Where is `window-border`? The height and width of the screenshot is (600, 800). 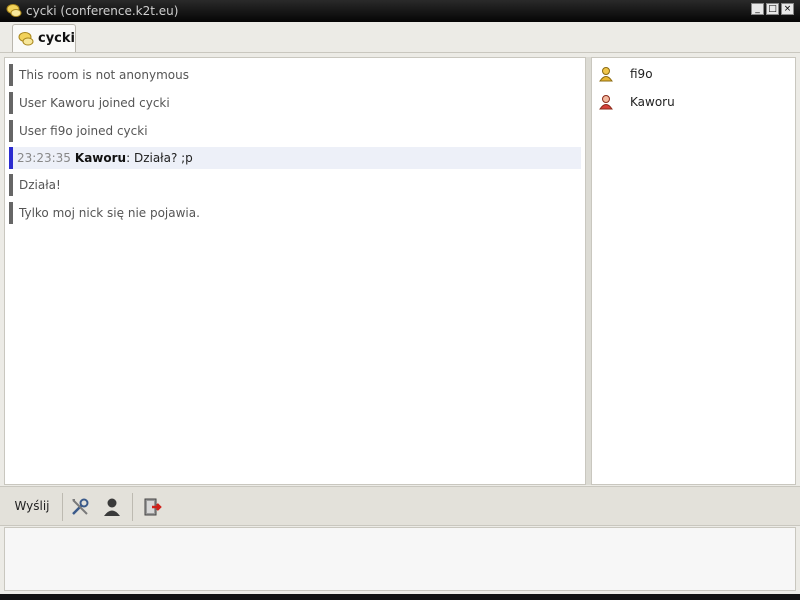
window-border is located at coordinates (400, 597).